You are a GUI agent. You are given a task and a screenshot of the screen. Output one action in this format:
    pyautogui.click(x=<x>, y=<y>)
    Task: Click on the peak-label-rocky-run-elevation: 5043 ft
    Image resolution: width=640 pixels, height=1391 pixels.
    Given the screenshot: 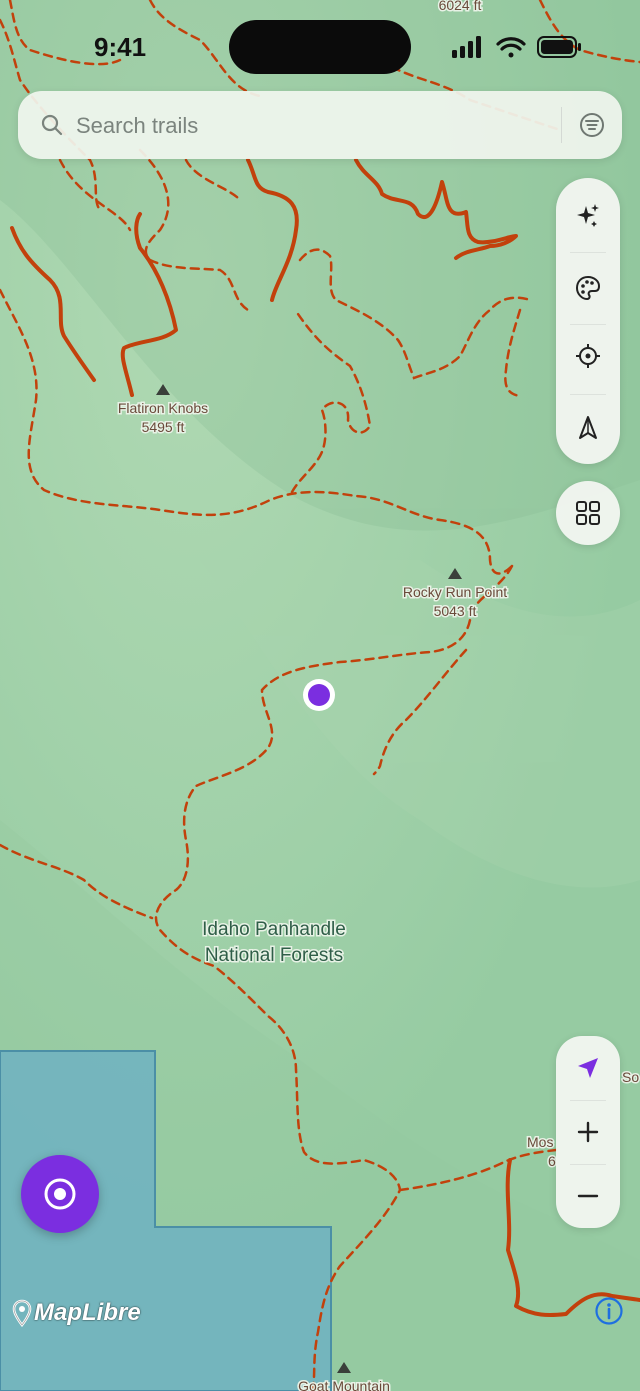 What is the action you would take?
    pyautogui.click(x=455, y=611)
    